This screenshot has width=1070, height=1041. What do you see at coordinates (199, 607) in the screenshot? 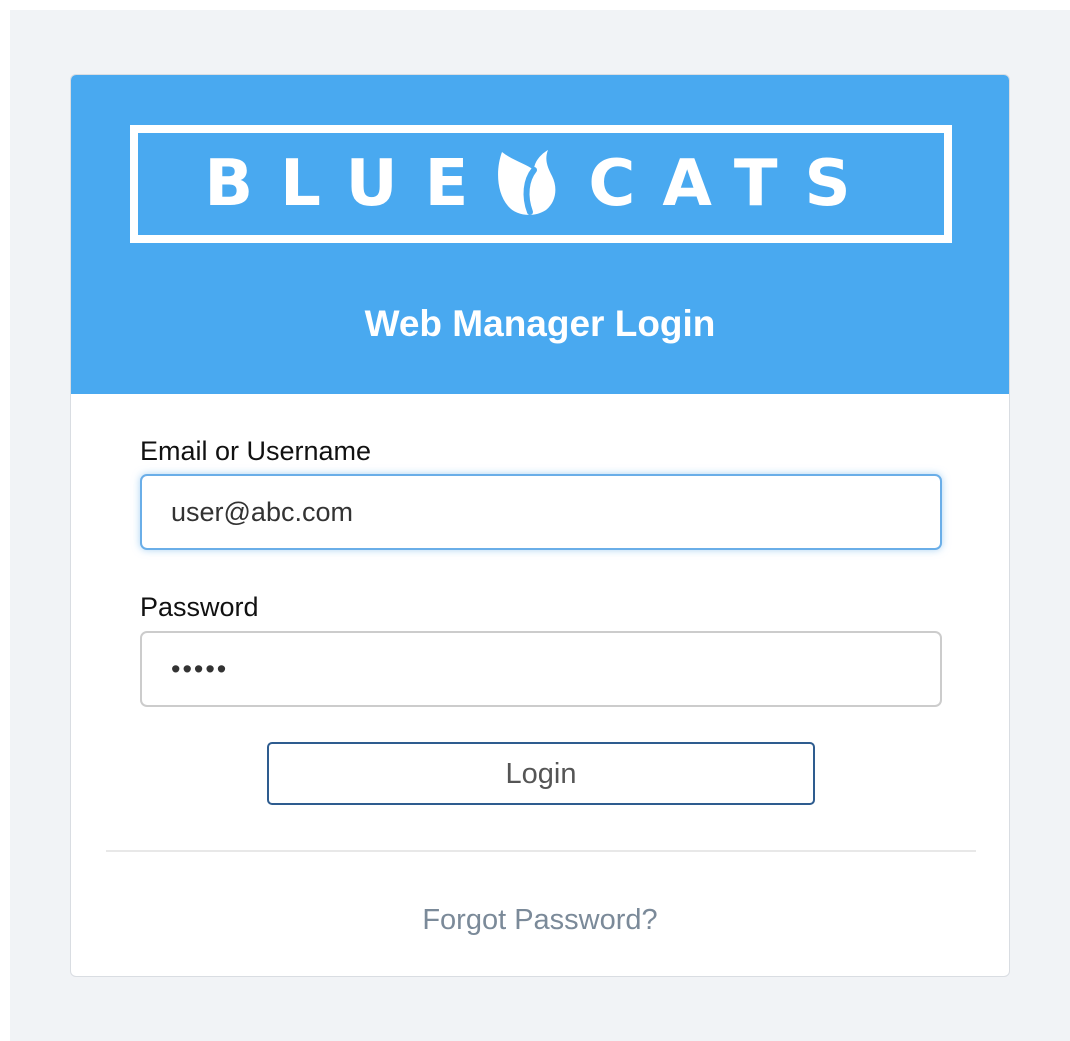
I see `password-label: Password` at bounding box center [199, 607].